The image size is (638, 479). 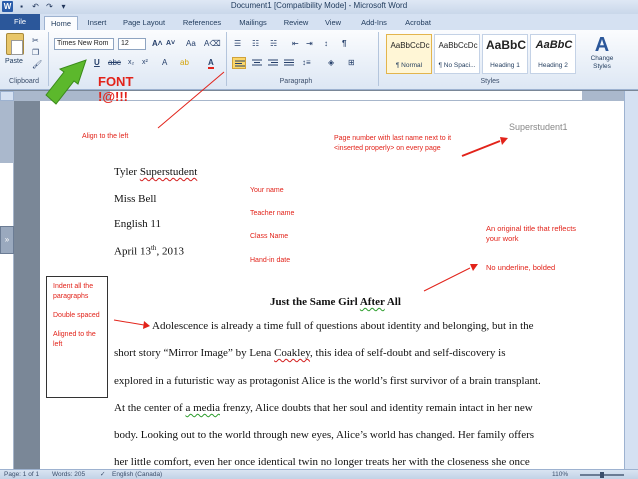 I want to click on word-count: Words: 205, so click(x=68, y=474).